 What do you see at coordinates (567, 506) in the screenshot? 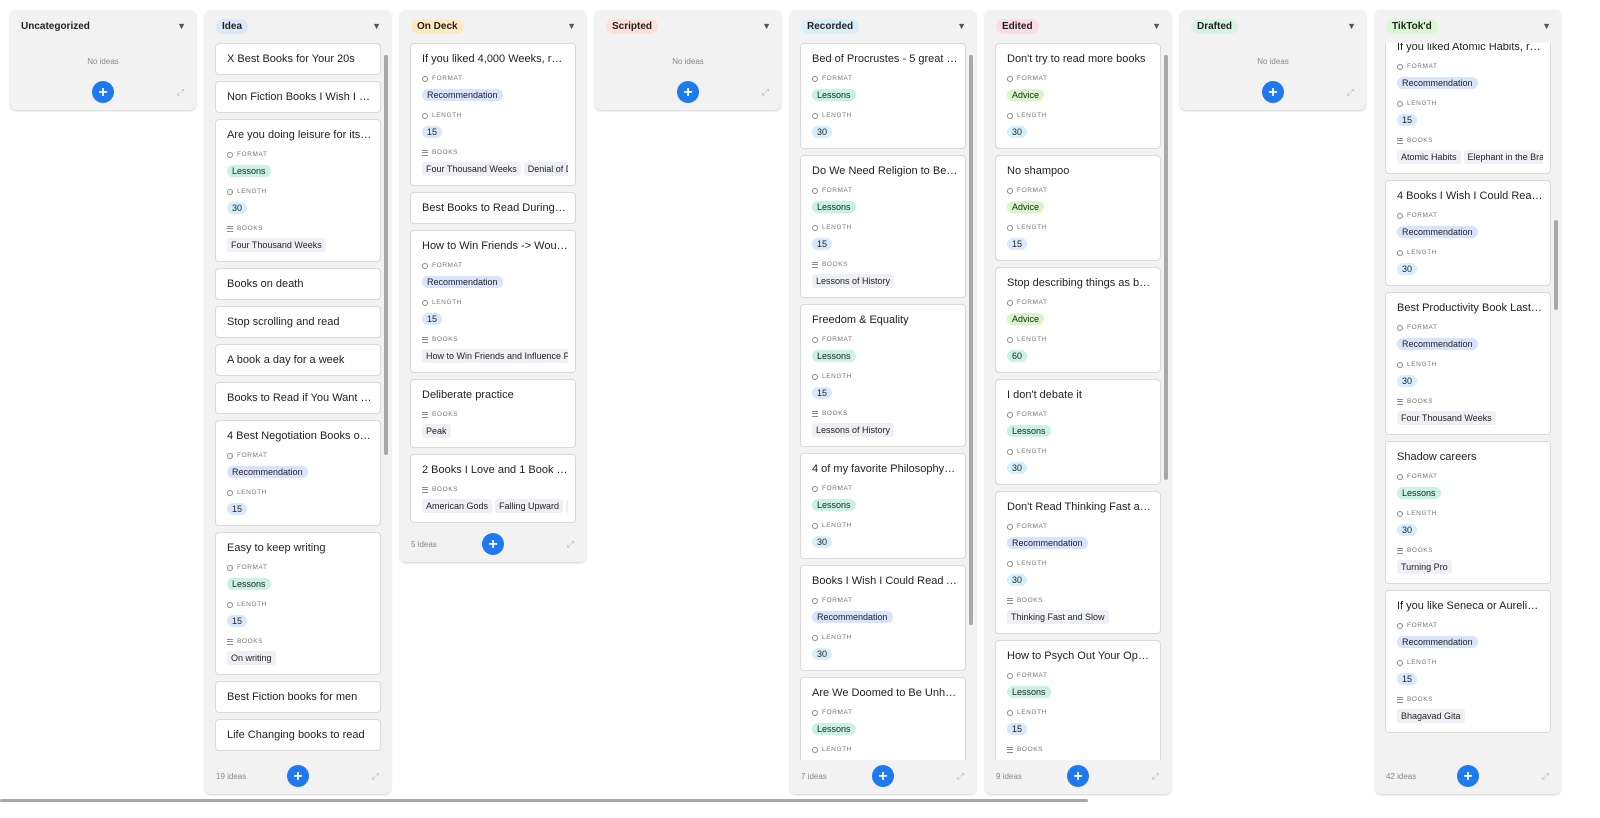
I see `book-chip: Other` at bounding box center [567, 506].